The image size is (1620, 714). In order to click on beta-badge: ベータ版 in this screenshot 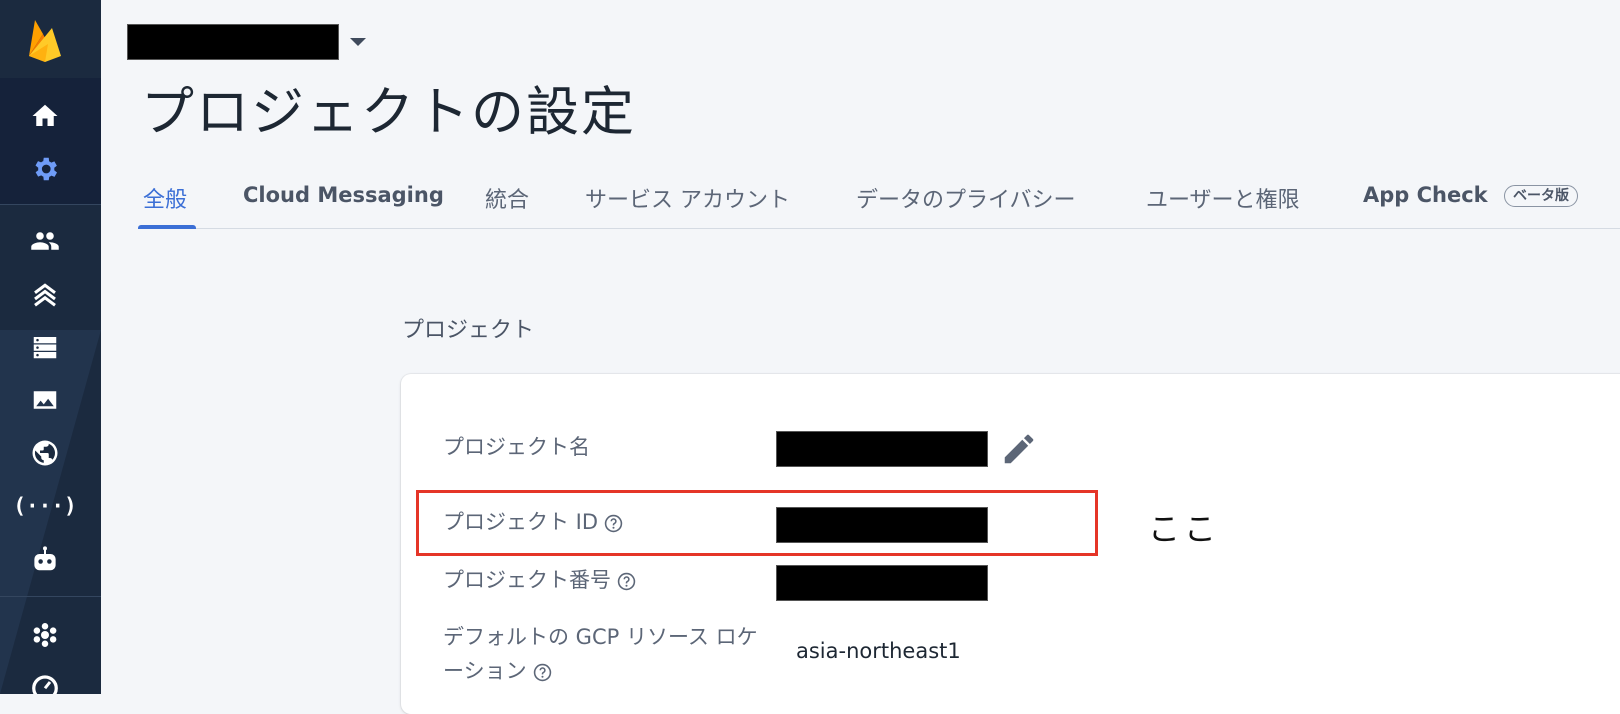, I will do `click(1540, 196)`.